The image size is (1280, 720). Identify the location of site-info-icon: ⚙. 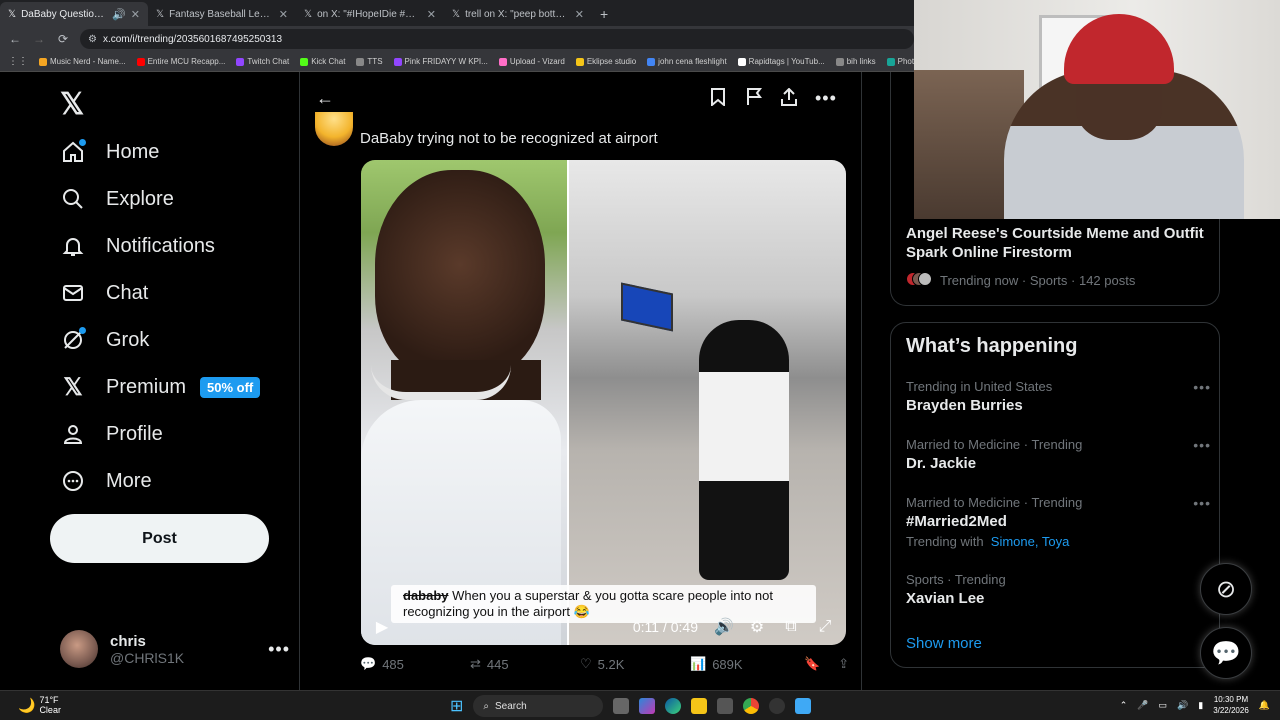
(92, 39).